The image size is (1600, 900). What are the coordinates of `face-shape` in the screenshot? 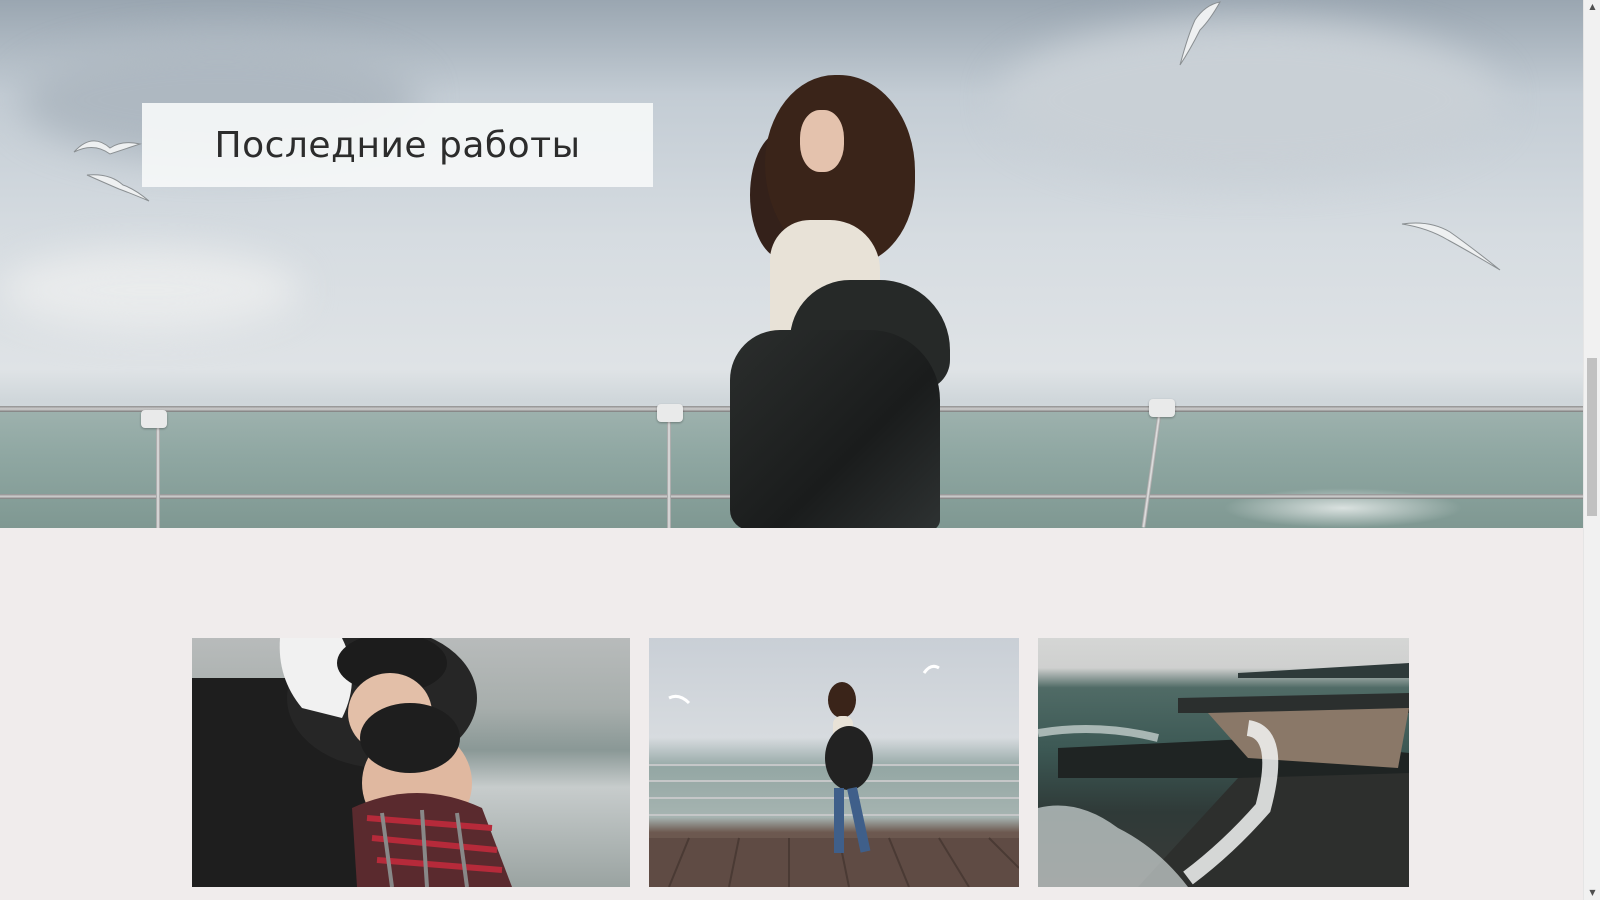 It's located at (822, 141).